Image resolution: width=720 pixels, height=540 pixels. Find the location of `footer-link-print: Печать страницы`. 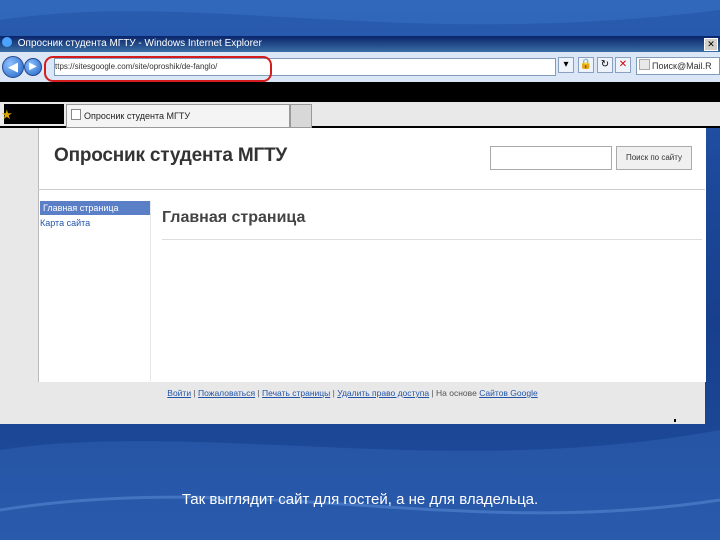

footer-link-print: Печать страницы is located at coordinates (296, 393).